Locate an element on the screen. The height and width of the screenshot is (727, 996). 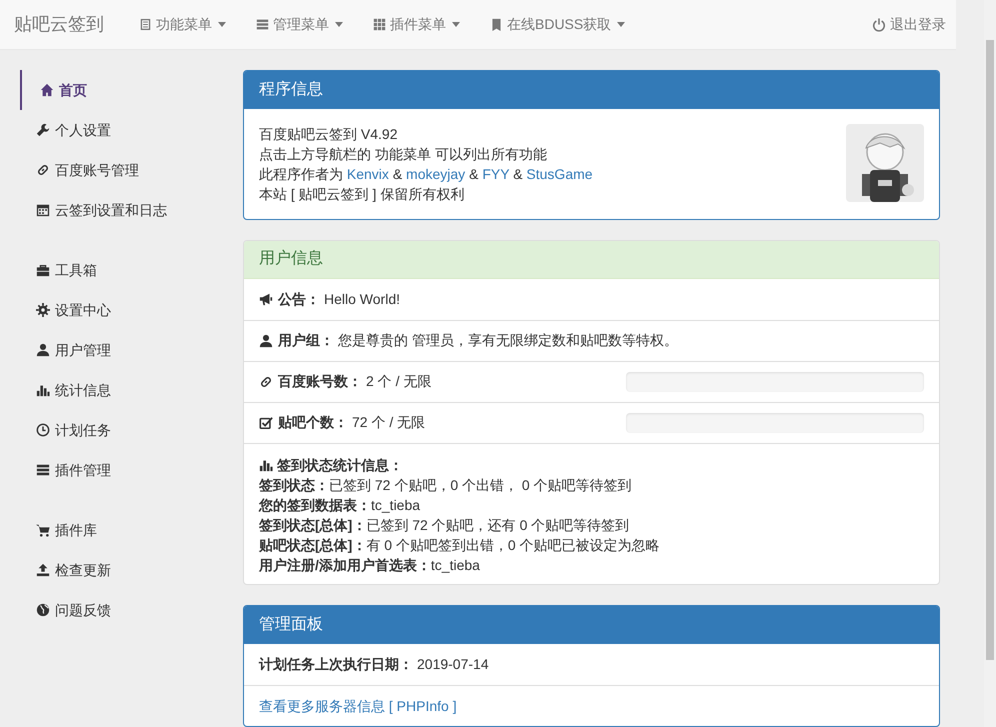
field-label: 计划任务上次执行日期： is located at coordinates (336, 664).